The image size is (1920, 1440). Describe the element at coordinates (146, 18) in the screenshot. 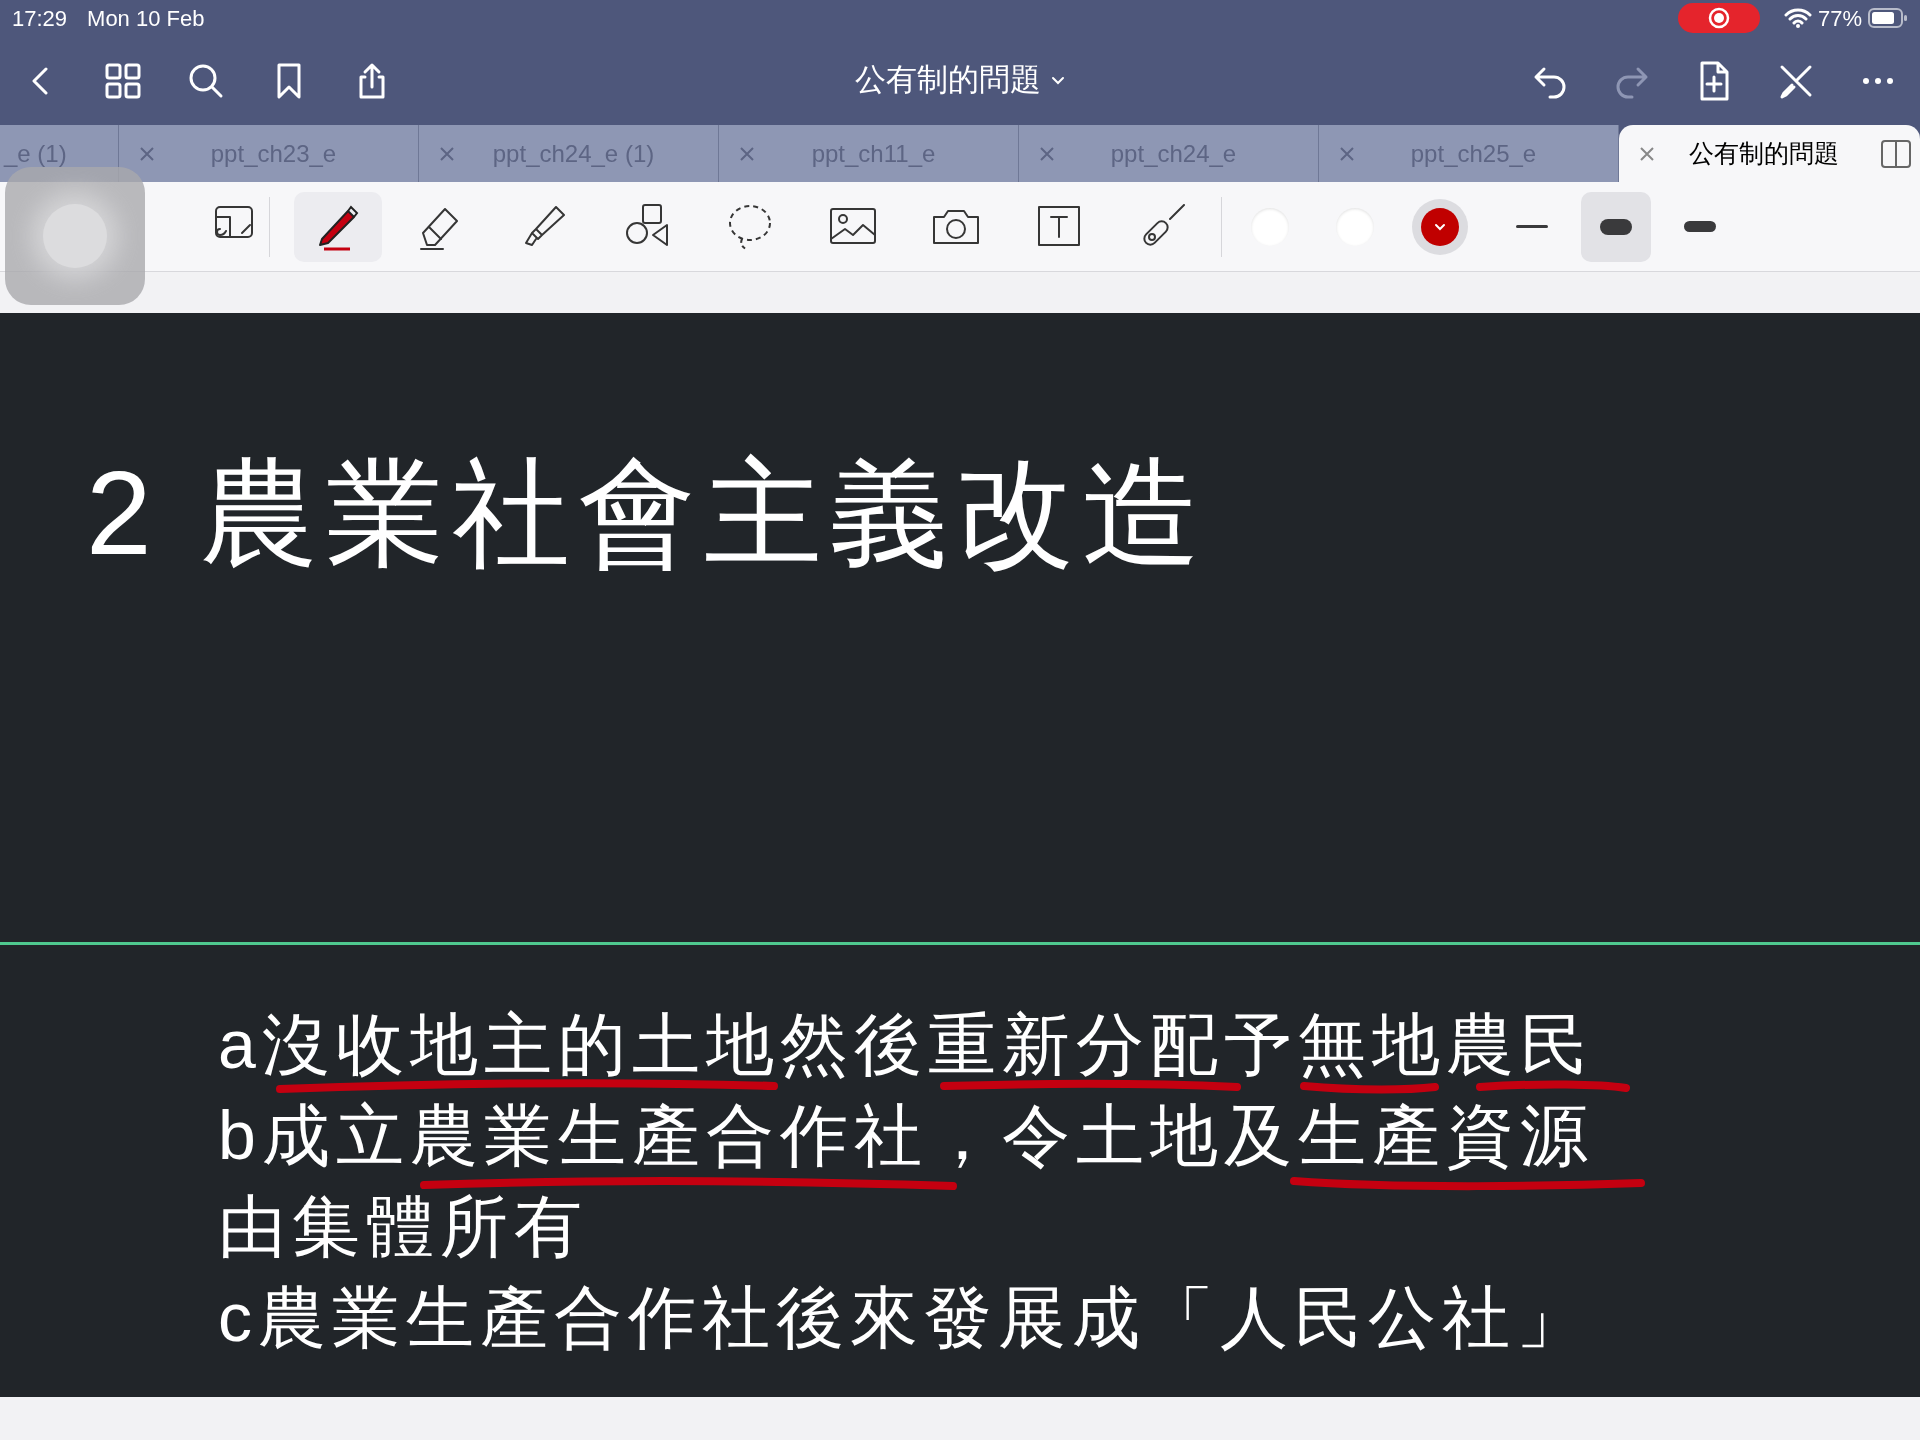

I see `status-date: Mon 10 Feb` at that location.